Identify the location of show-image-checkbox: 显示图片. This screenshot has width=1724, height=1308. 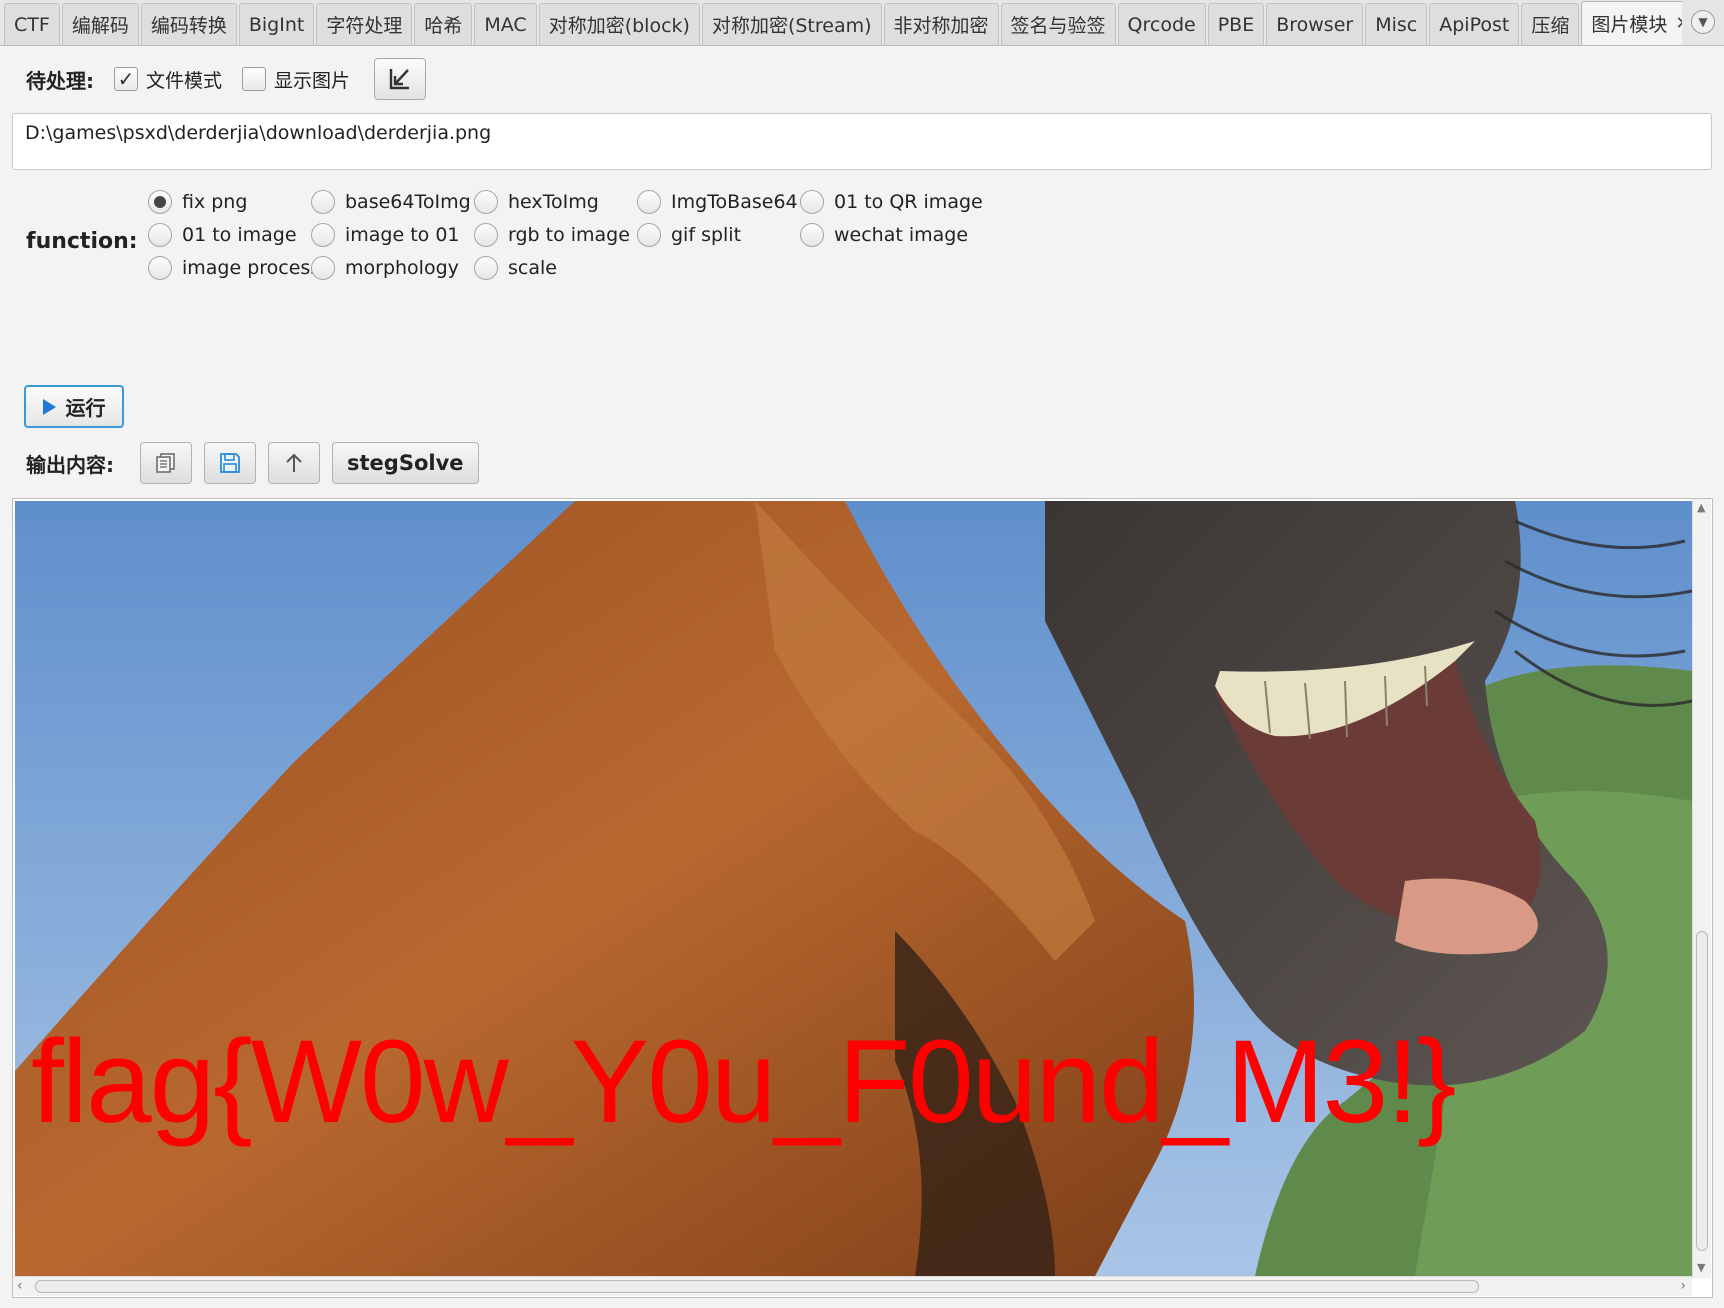
(296, 79).